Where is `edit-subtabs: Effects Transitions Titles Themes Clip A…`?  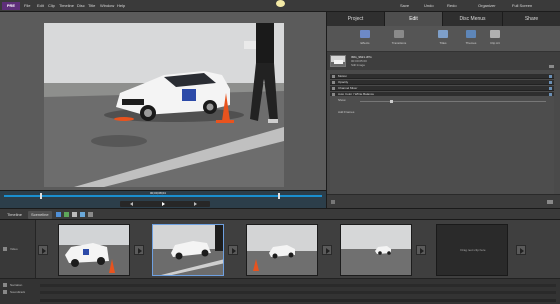
edit-subtabs: Effects Transitions Titles Themes Clip A… is located at coordinates (443, 39).